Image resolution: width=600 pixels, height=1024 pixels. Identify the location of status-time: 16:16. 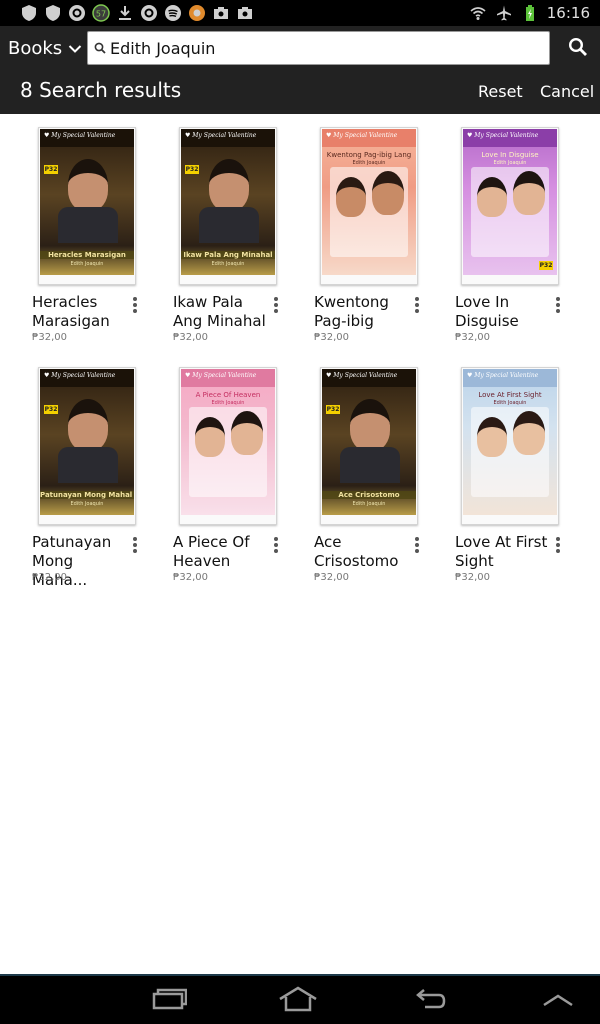
(568, 13).